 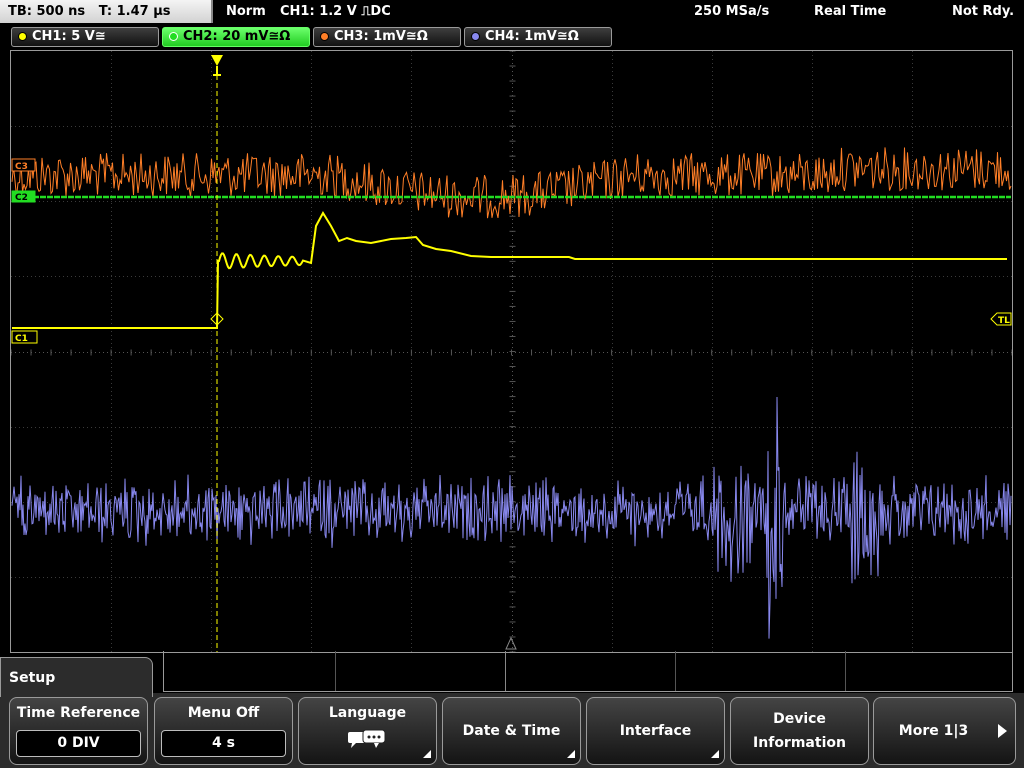 What do you see at coordinates (47, 11) in the screenshot?
I see `timebase-value: TB: 500 ns` at bounding box center [47, 11].